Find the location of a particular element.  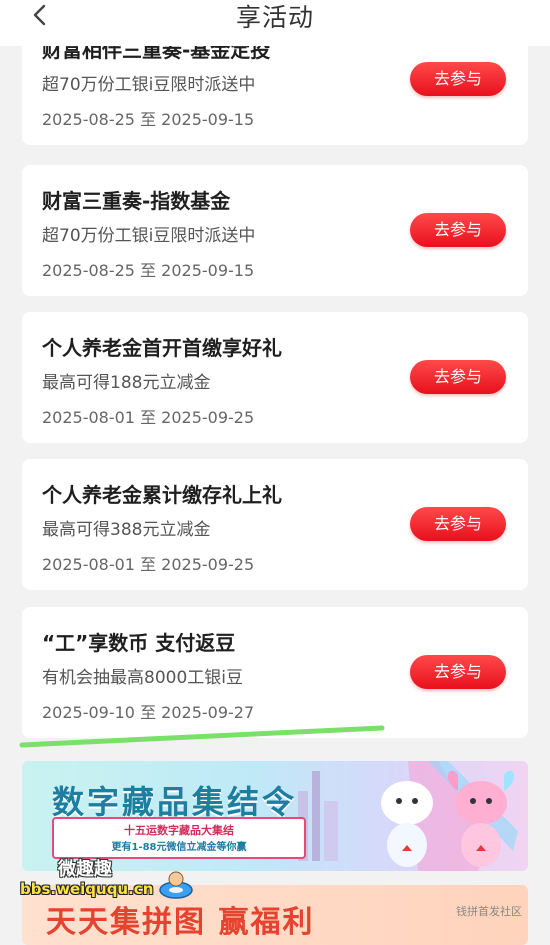

banner-subtitle-box: 十五运数字藏品大集结 更有1-88元微信立减金等你赢 is located at coordinates (179, 838).